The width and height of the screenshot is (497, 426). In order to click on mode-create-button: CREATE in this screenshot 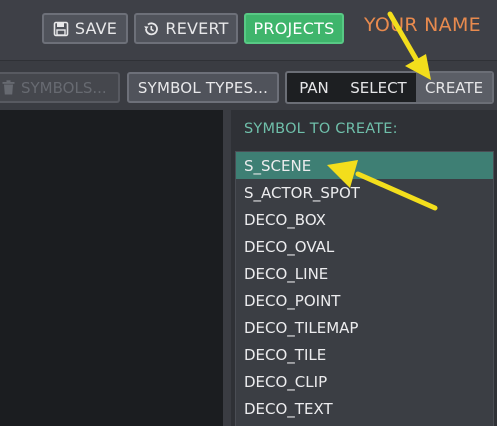, I will do `click(454, 87)`.